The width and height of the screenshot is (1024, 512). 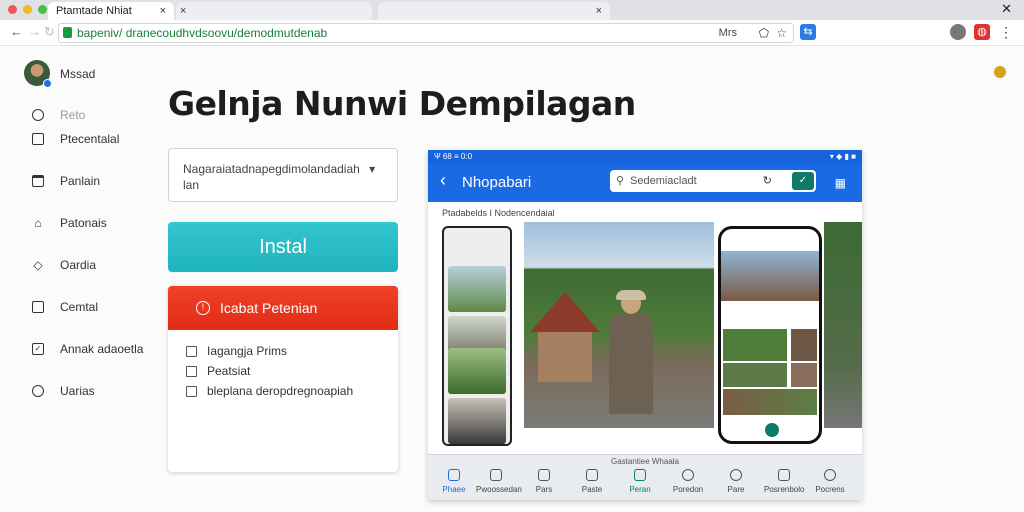 What do you see at coordinates (803, 181) in the screenshot?
I see `search-go-icon: ✓` at bounding box center [803, 181].